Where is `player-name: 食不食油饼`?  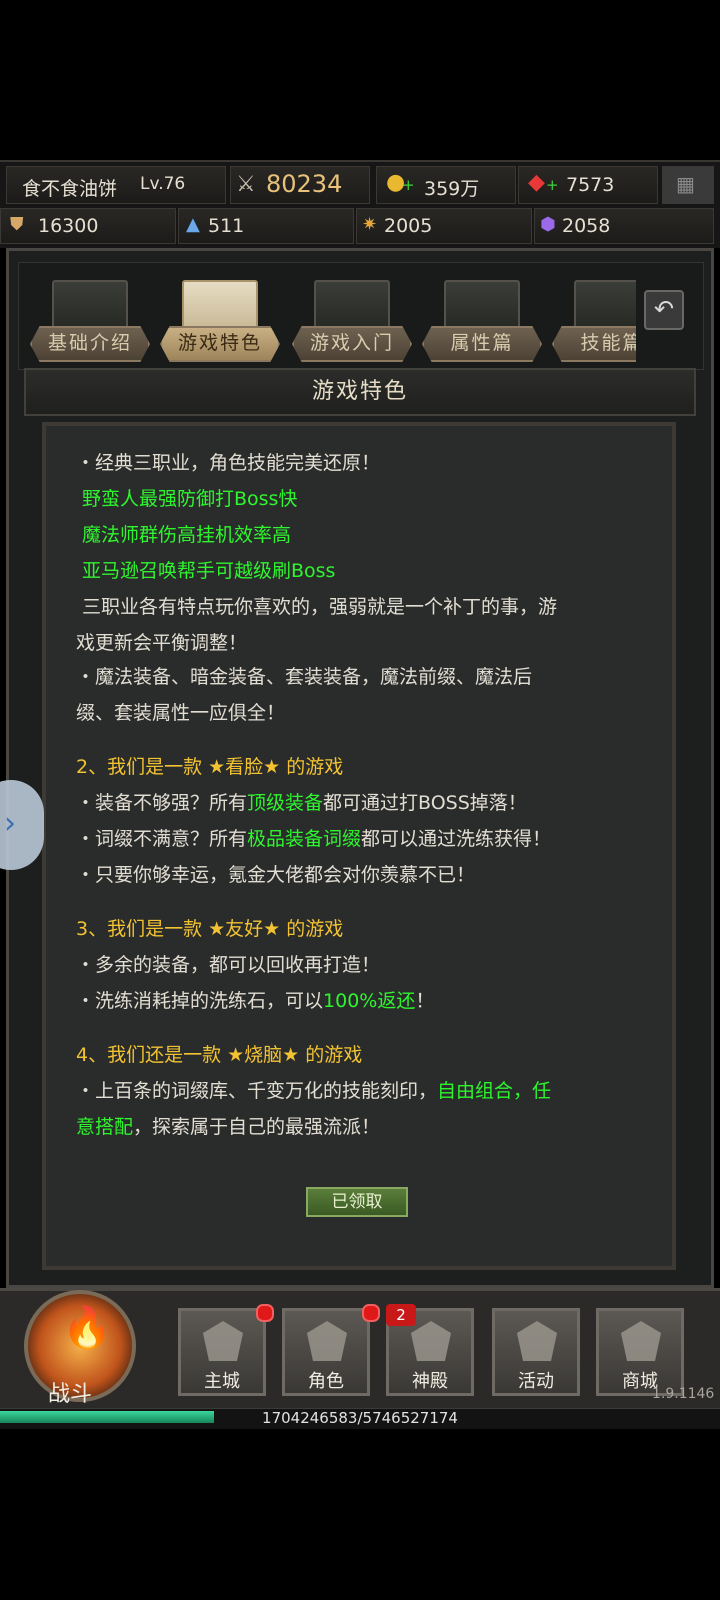 player-name: 食不食油饼 is located at coordinates (70, 189).